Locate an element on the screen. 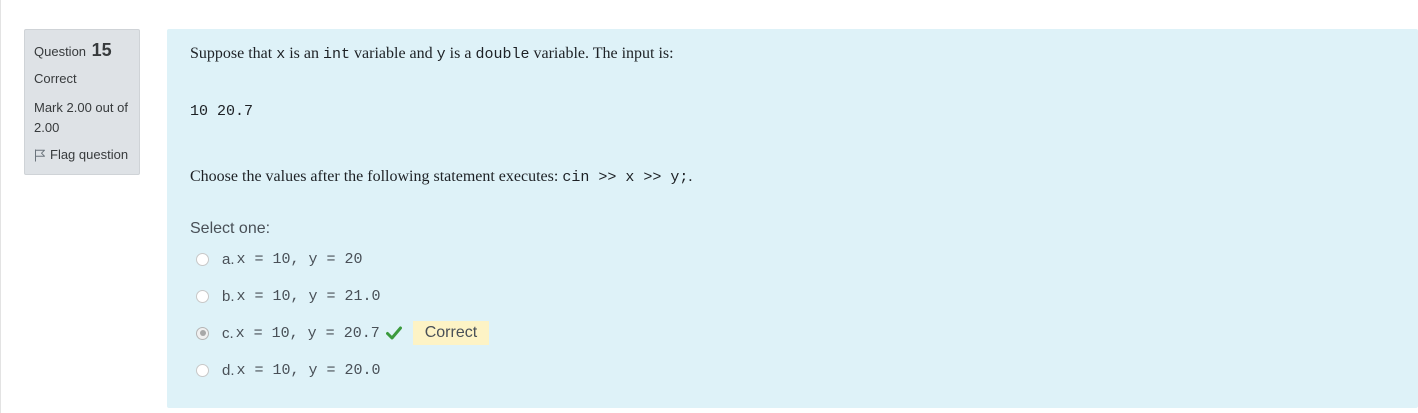 This screenshot has height=413, width=1418. question-text-part2: is an is located at coordinates (304, 53).